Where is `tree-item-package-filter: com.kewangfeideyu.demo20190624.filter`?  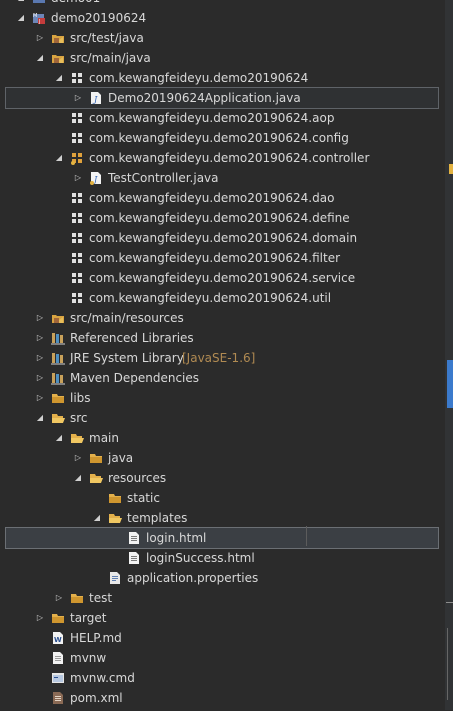 tree-item-package-filter: com.kewangfeideyu.demo20190624.filter is located at coordinates (222, 258).